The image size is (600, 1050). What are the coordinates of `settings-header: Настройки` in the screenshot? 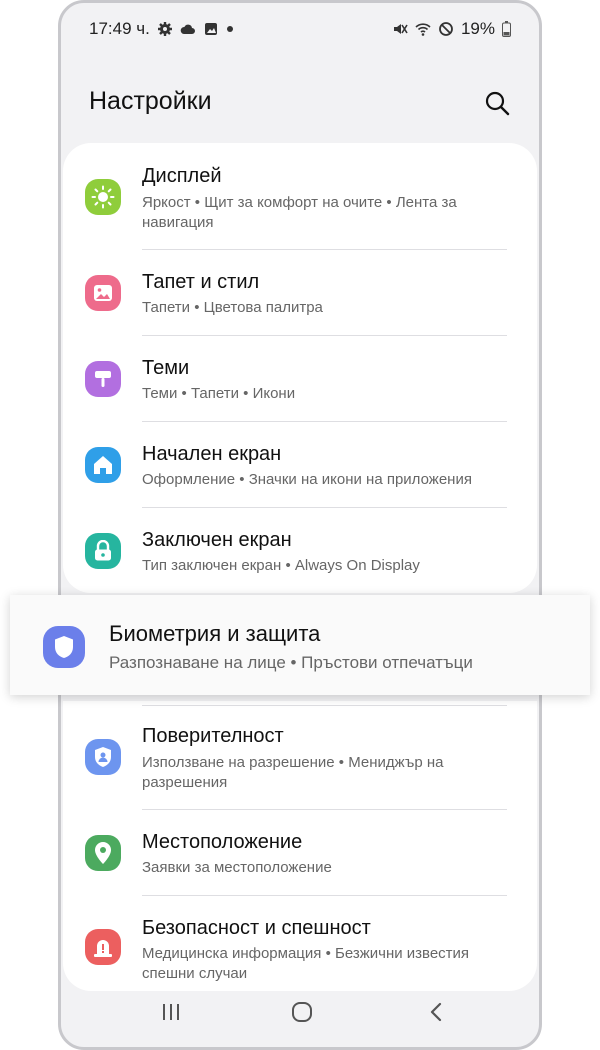 It's located at (300, 107).